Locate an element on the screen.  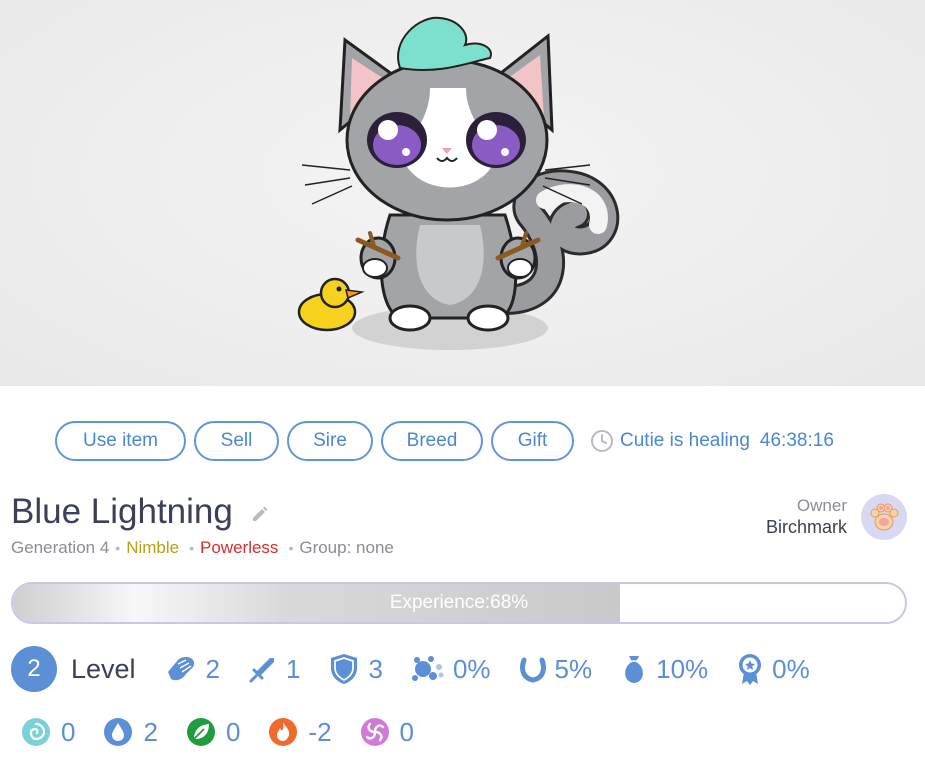
element-nature: 0 is located at coordinates (213, 732).